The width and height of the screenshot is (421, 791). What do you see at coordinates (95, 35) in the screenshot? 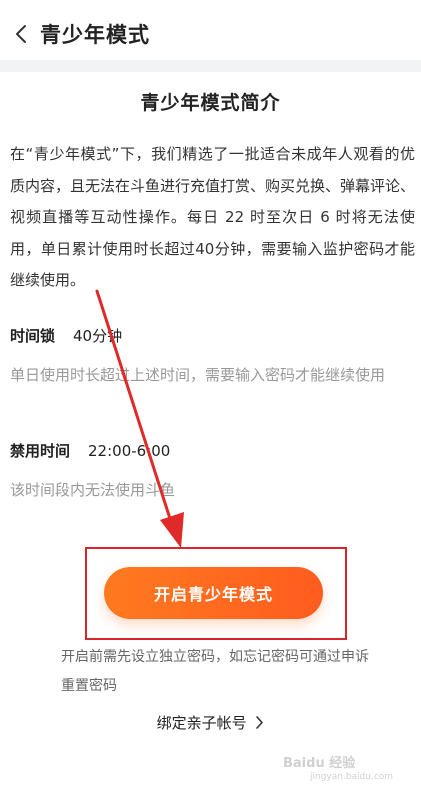
I see `page-title: 青少年模式` at bounding box center [95, 35].